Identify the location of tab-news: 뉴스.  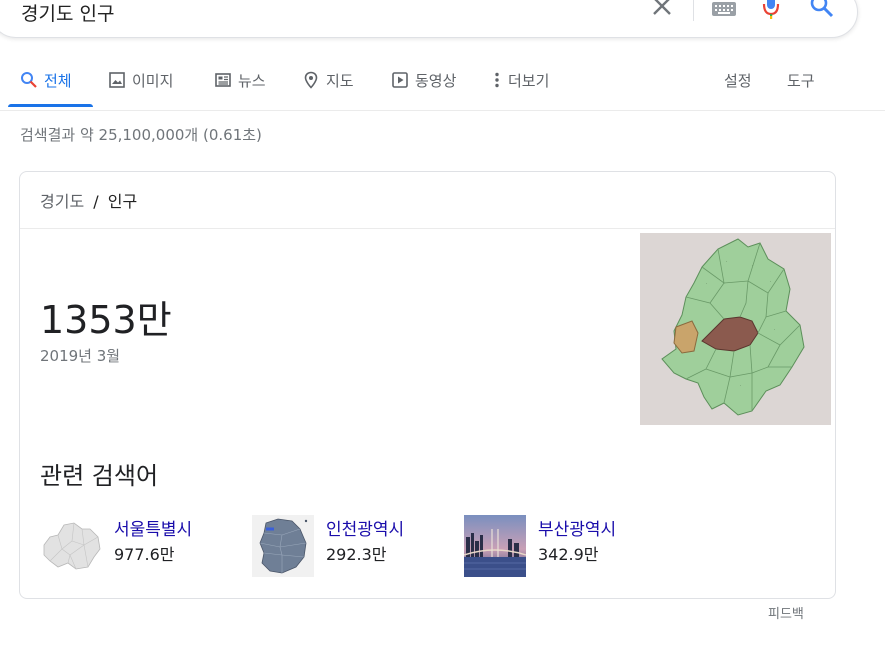
(240, 90).